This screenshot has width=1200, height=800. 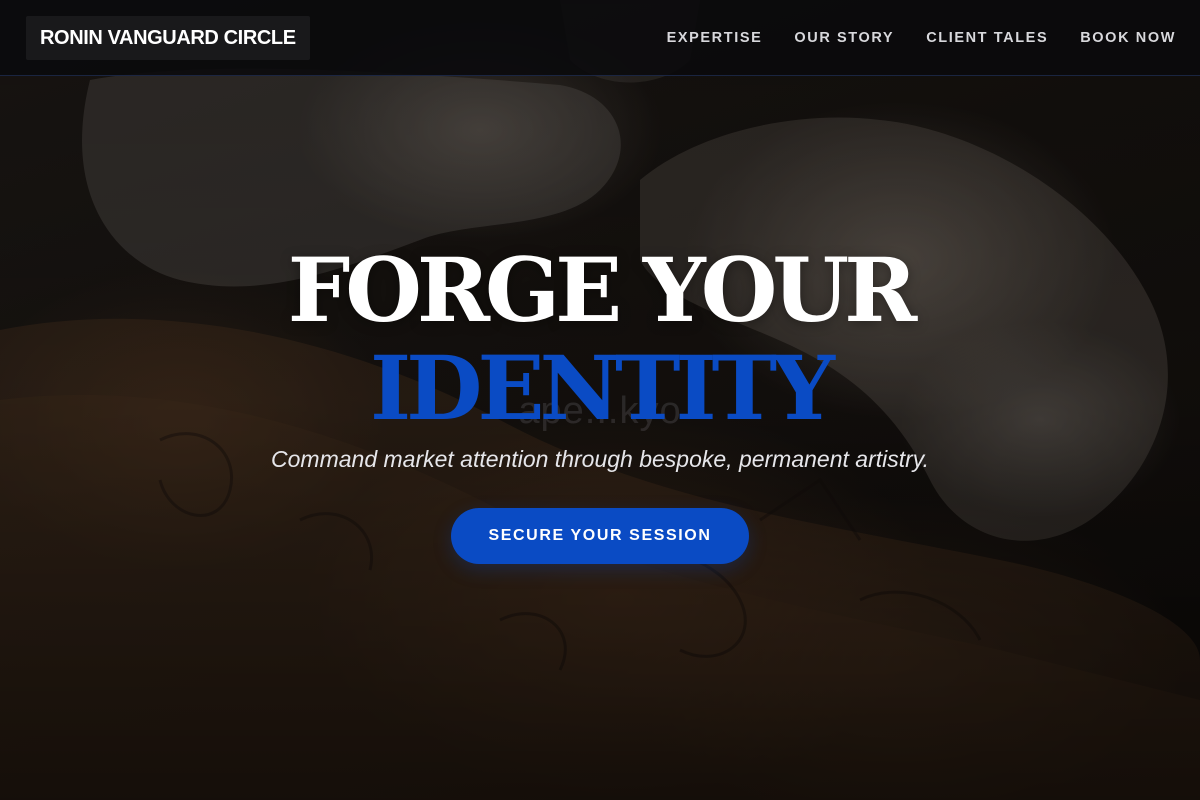 What do you see at coordinates (602, 388) in the screenshot?
I see `hero-headline-line-2: IDENTITY` at bounding box center [602, 388].